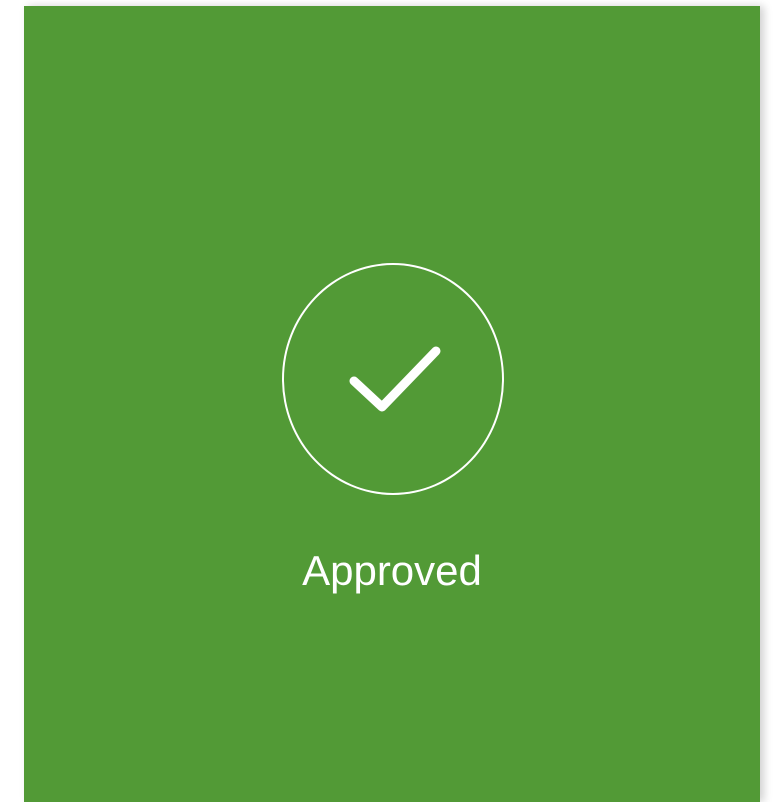  What do you see at coordinates (392, 570) in the screenshot?
I see `status-label: Approved` at bounding box center [392, 570].